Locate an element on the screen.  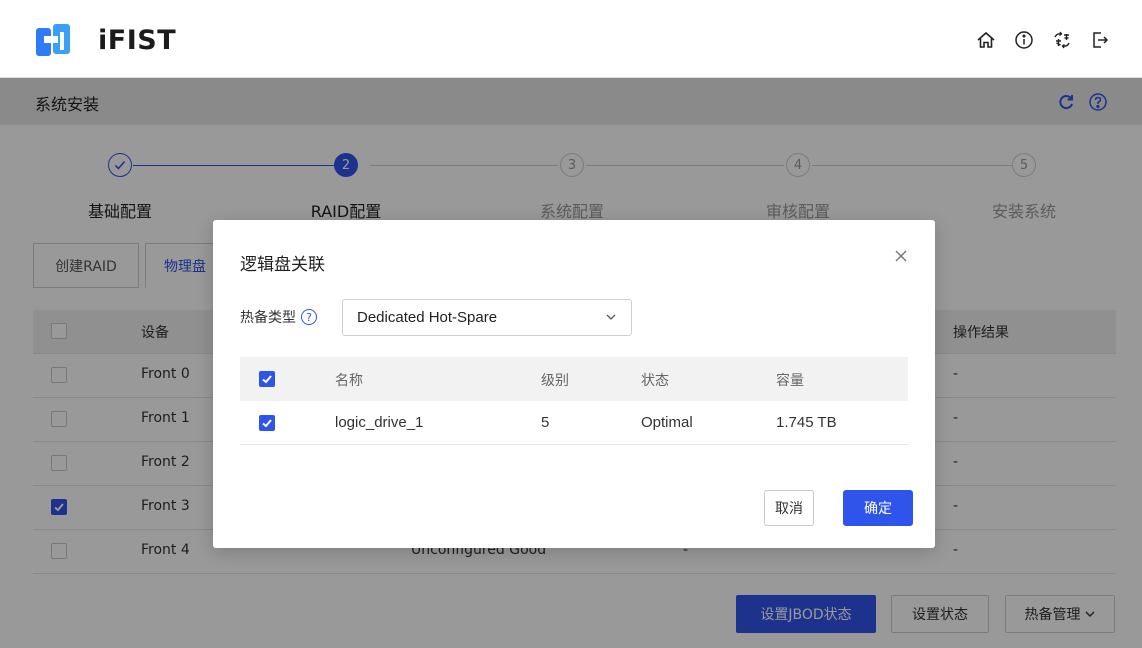
header-state: 状态 is located at coordinates (655, 380).